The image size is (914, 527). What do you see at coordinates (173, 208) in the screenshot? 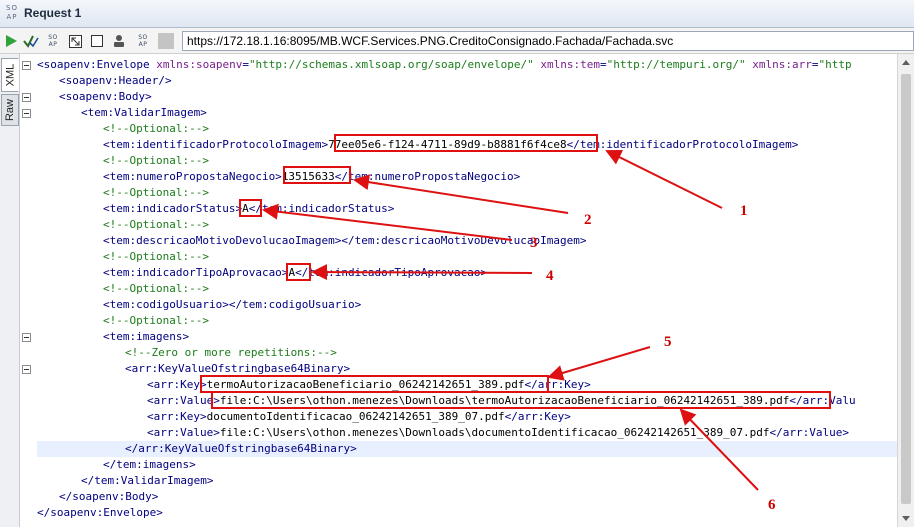
I see `xml-token-tag: <tem:indicadorStatus>` at bounding box center [173, 208].